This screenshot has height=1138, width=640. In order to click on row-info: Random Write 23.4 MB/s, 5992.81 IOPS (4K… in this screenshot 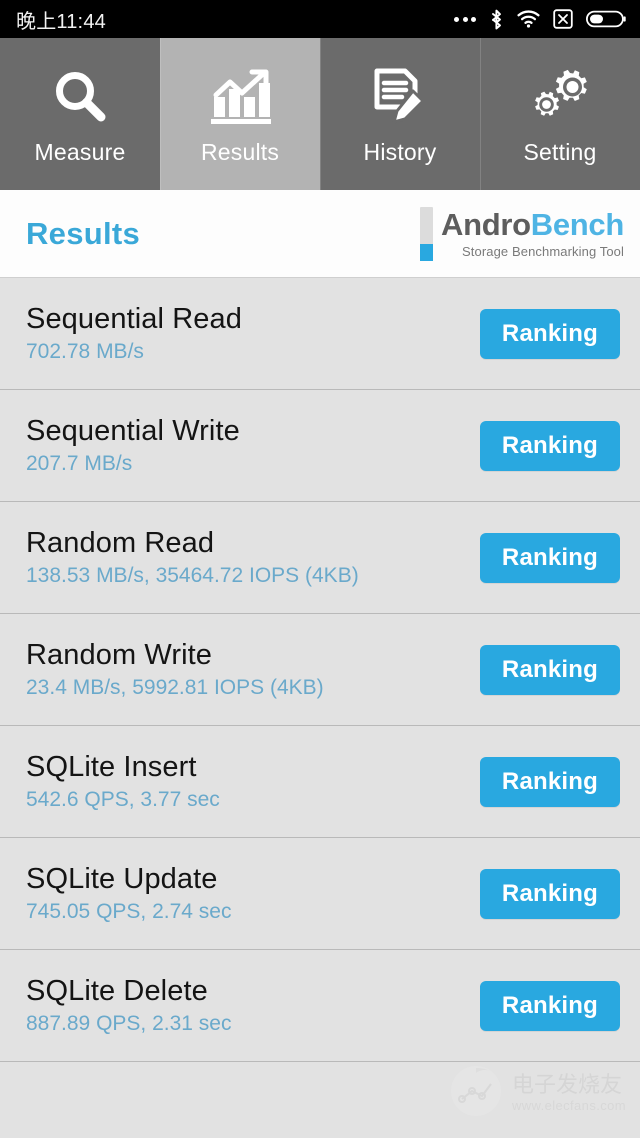, I will do `click(175, 669)`.